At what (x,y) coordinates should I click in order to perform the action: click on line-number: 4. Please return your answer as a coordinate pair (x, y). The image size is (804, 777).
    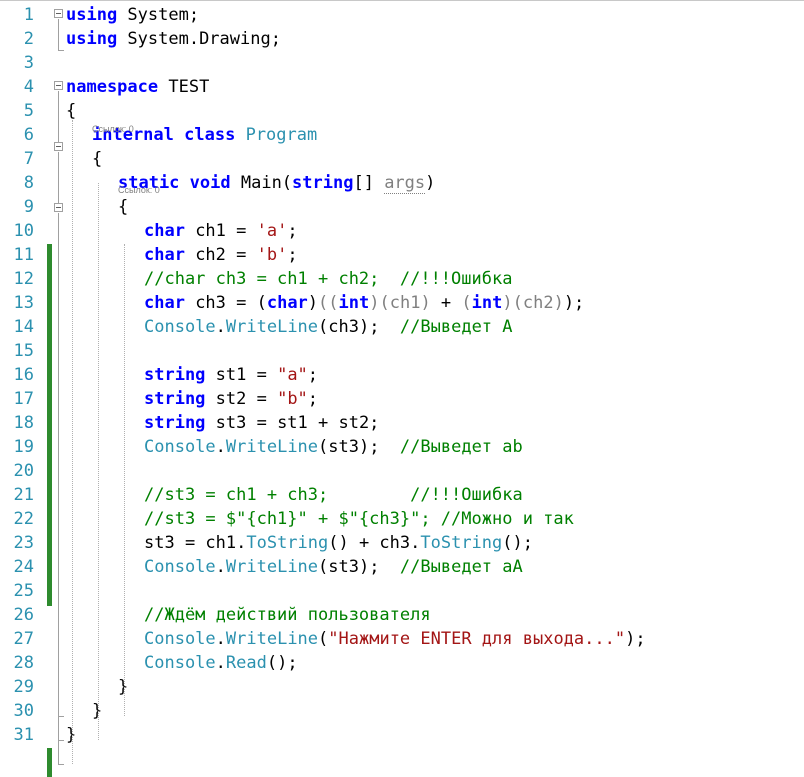
    Looking at the image, I should click on (28, 87).